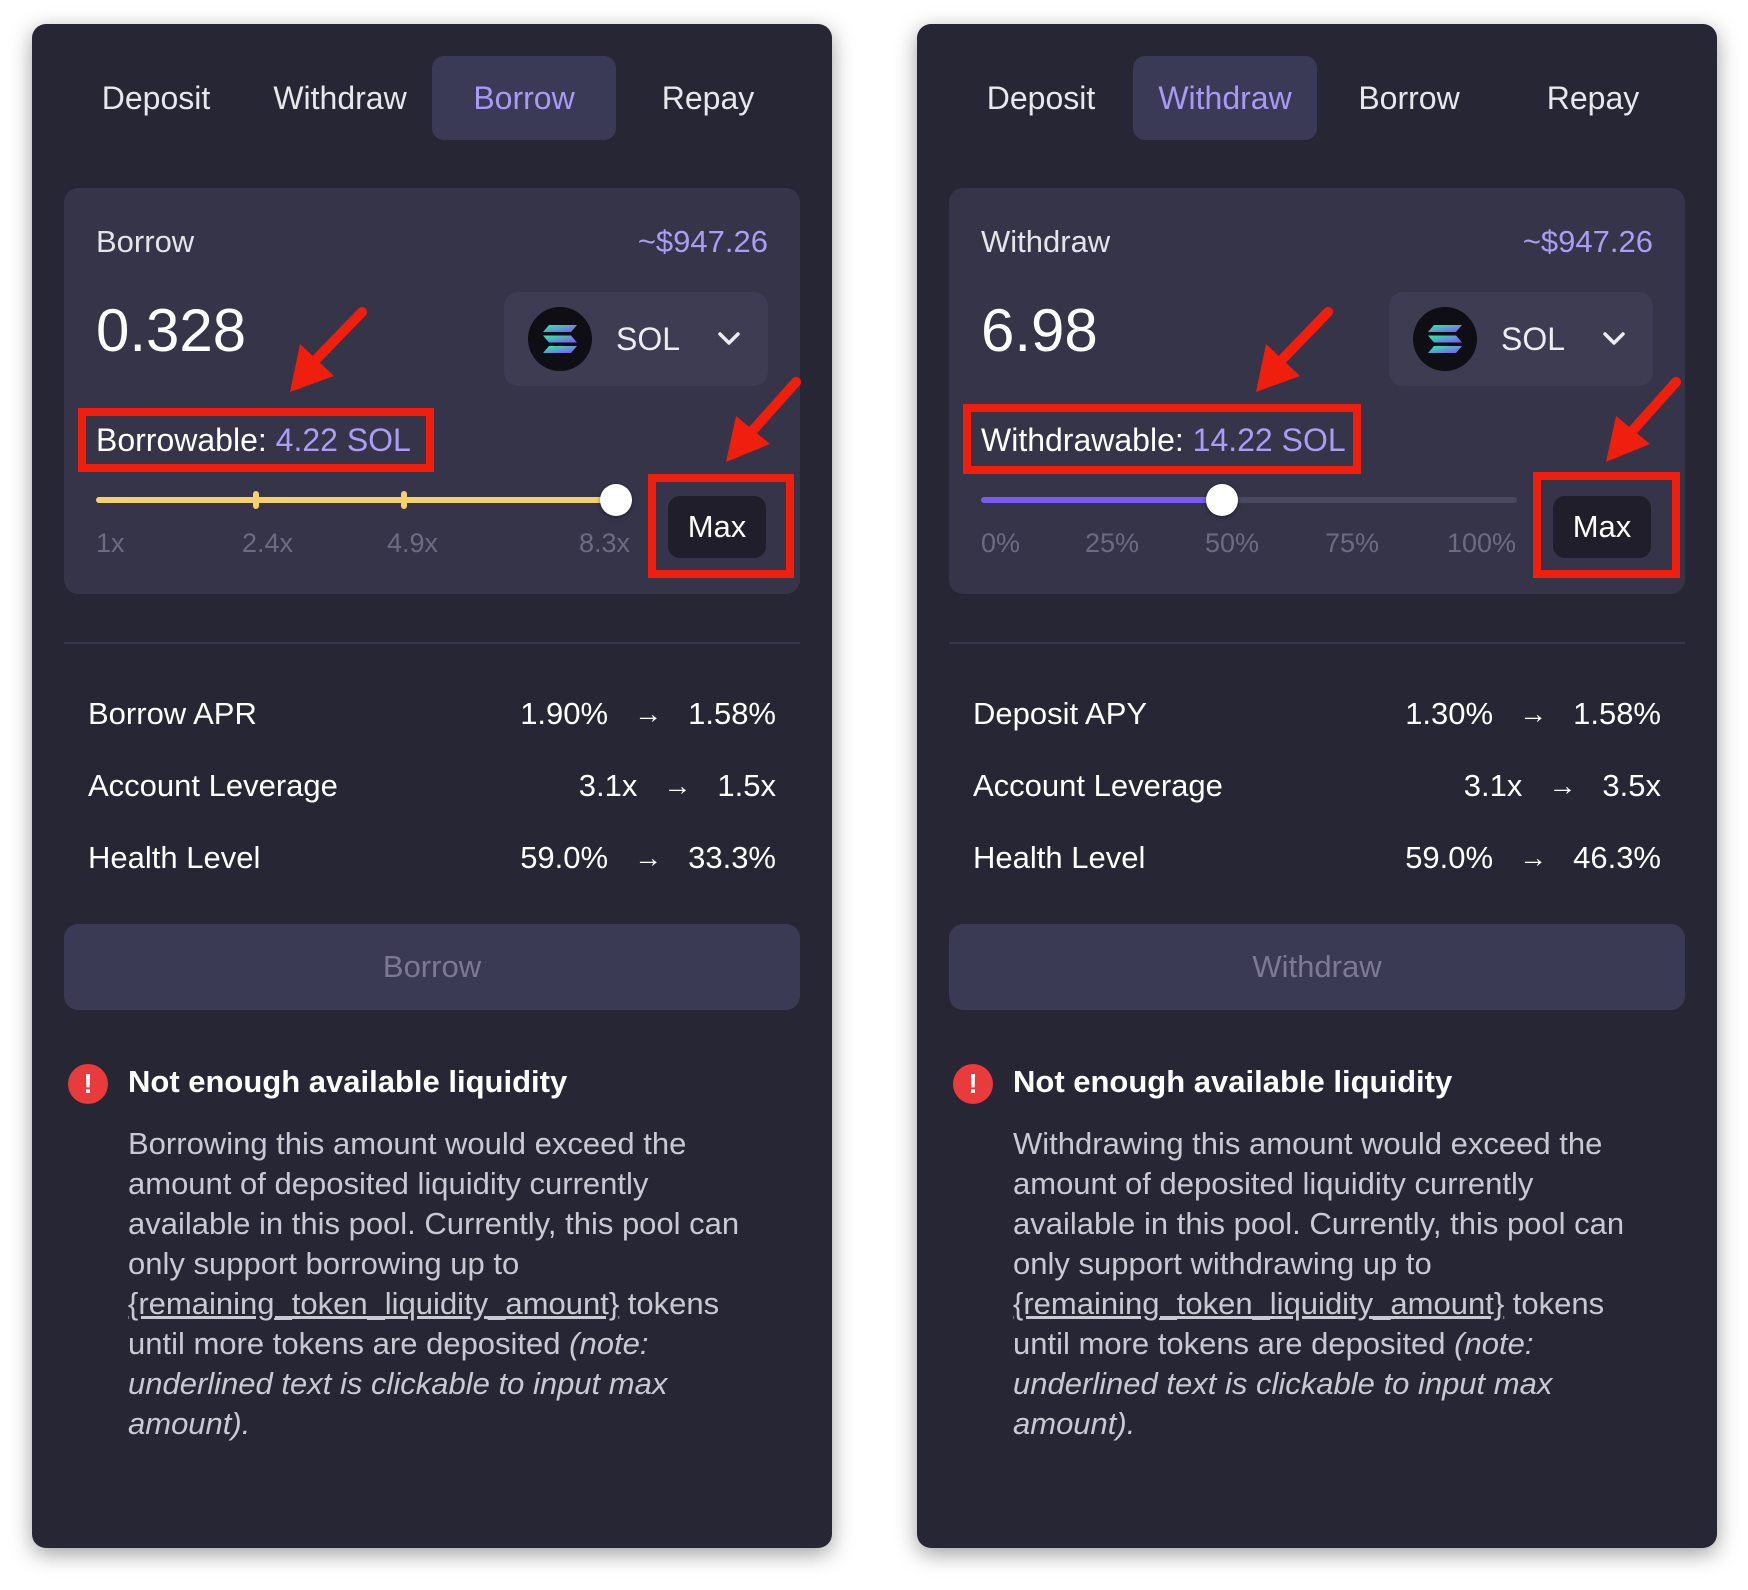 The image size is (1748, 1590). What do you see at coordinates (1631, 785) in the screenshot?
I see `stat-to: 3.5x` at bounding box center [1631, 785].